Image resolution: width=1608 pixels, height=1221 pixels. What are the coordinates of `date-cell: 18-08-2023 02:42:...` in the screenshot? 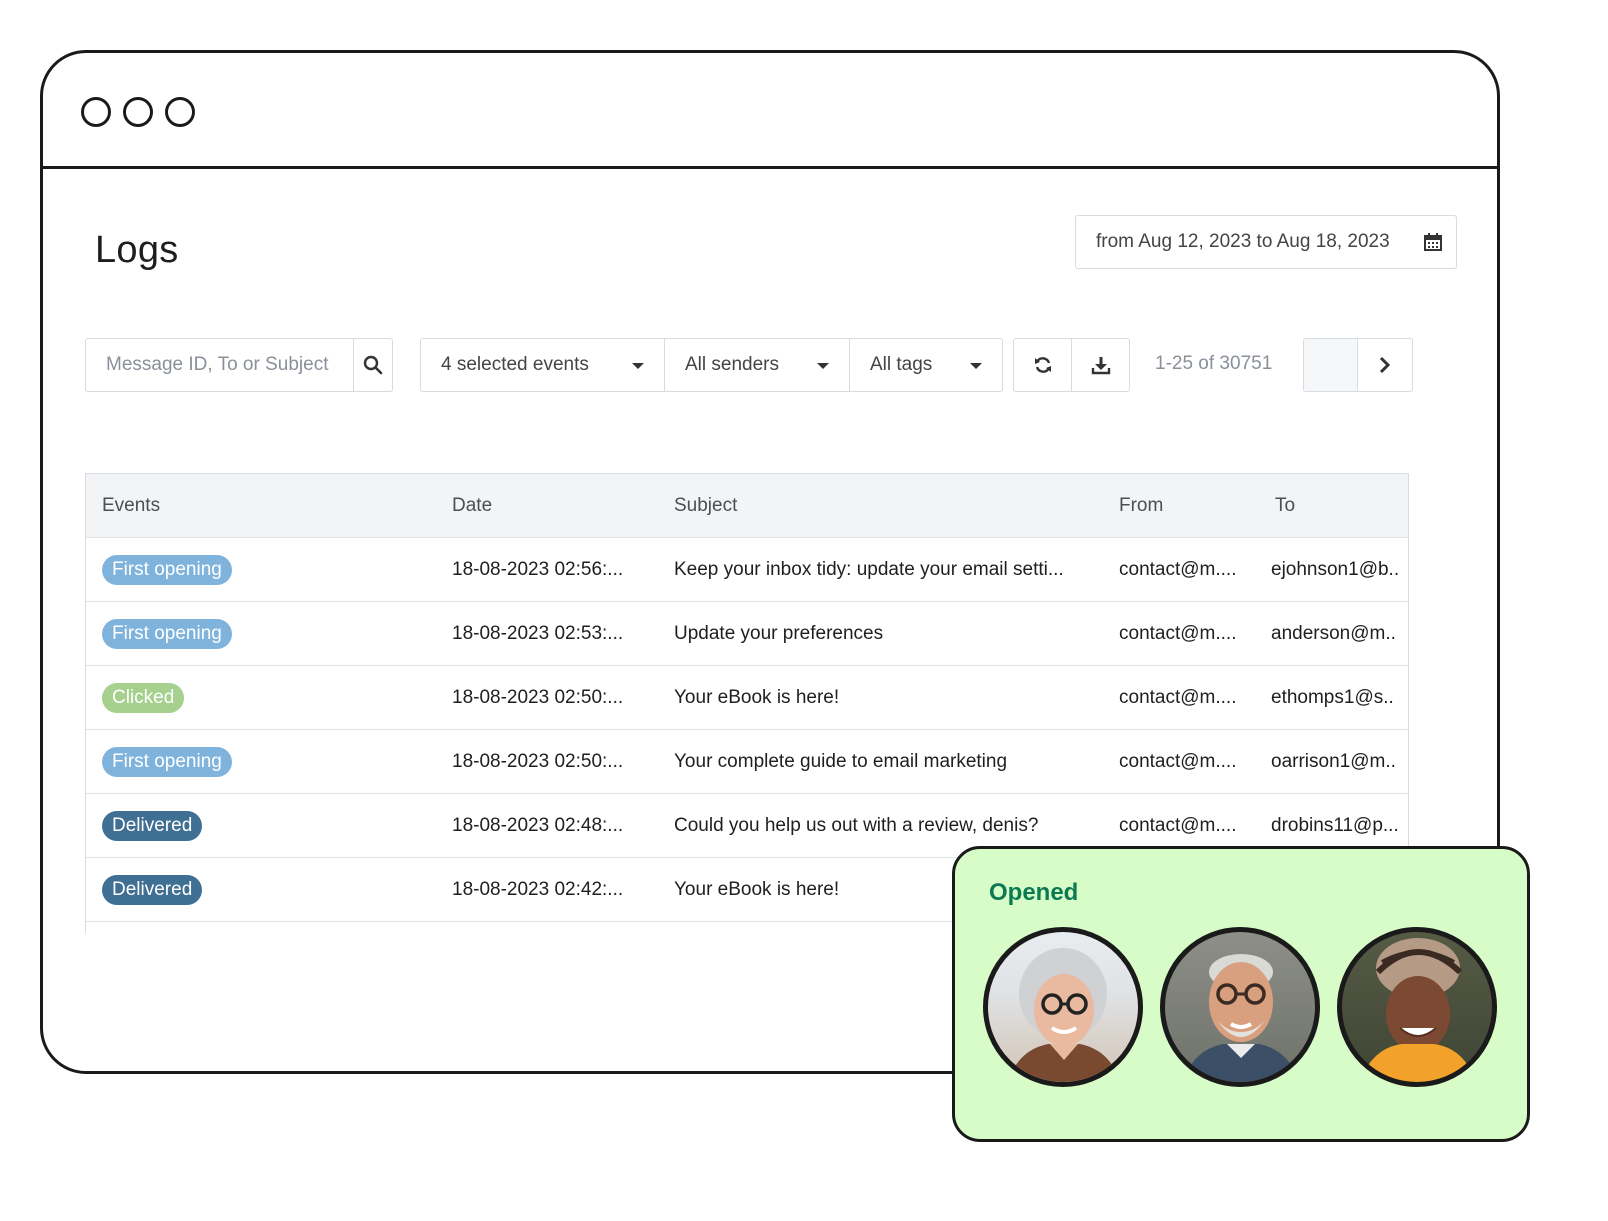 It's located at (538, 889).